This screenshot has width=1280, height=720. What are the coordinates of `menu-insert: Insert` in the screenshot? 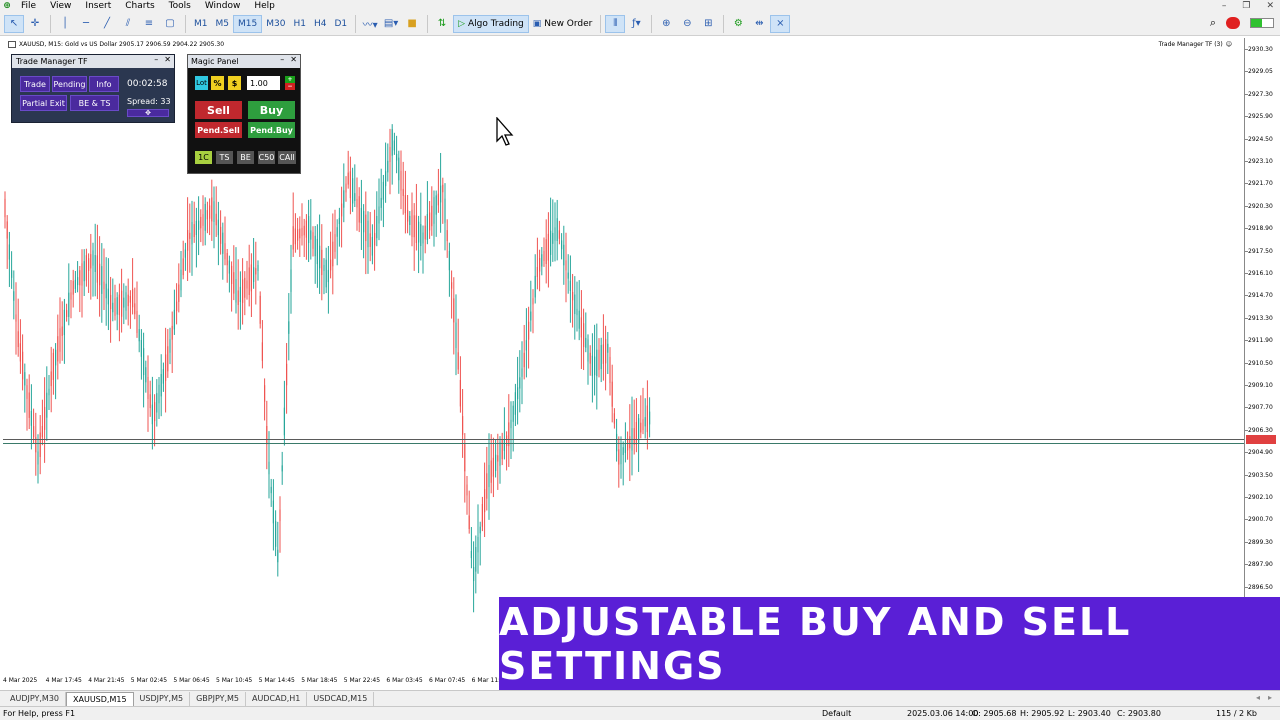 It's located at (98, 6).